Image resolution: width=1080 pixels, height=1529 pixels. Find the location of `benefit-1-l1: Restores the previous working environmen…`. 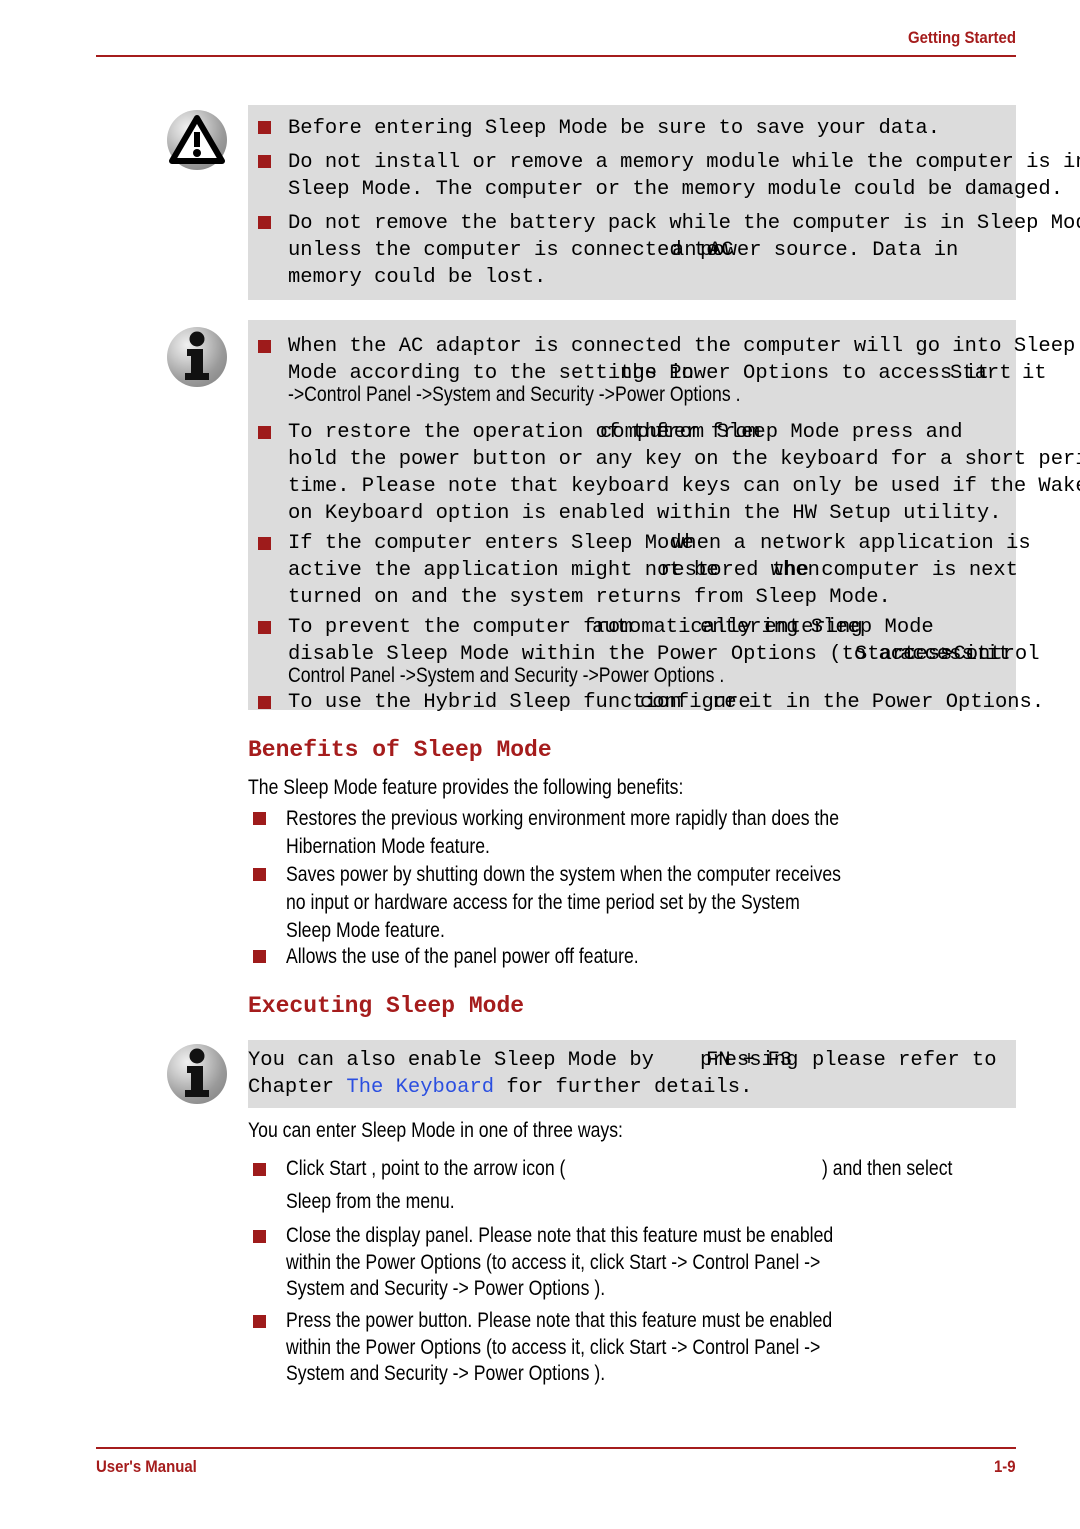

benefit-1-l1: Restores the previous working environmen… is located at coordinates (563, 818).